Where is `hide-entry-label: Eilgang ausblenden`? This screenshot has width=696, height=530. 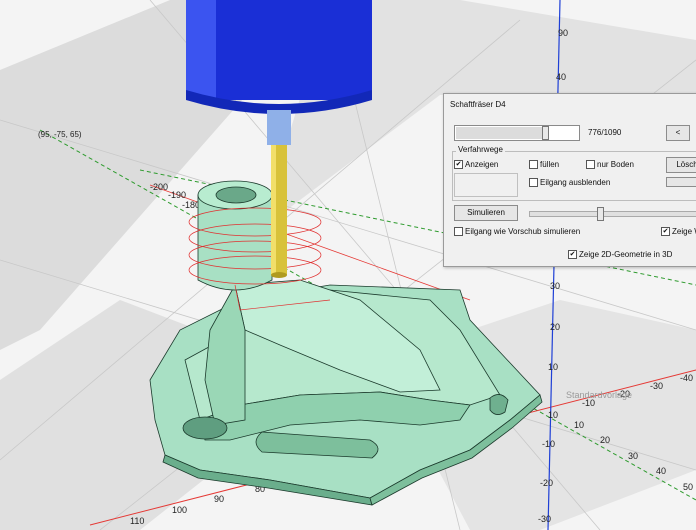
hide-entry-label: Eilgang ausblenden is located at coordinates (575, 182).